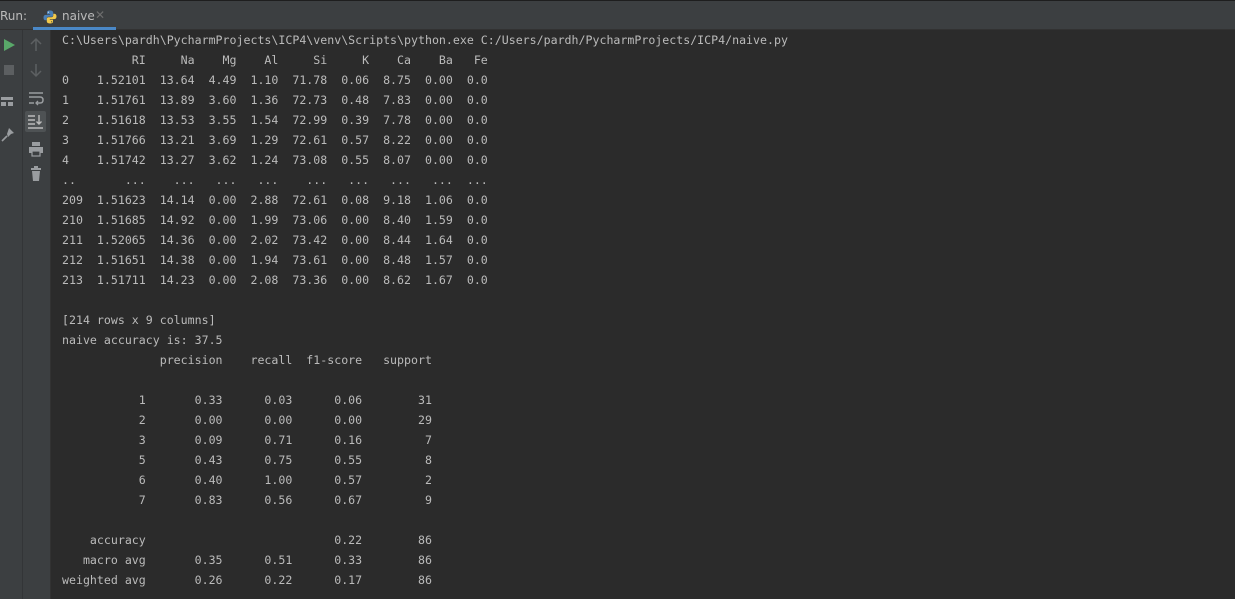 The width and height of the screenshot is (1235, 599). What do you see at coordinates (247, 440) in the screenshot?
I see `report-row: 3 0.09 0.71 0.16 7` at bounding box center [247, 440].